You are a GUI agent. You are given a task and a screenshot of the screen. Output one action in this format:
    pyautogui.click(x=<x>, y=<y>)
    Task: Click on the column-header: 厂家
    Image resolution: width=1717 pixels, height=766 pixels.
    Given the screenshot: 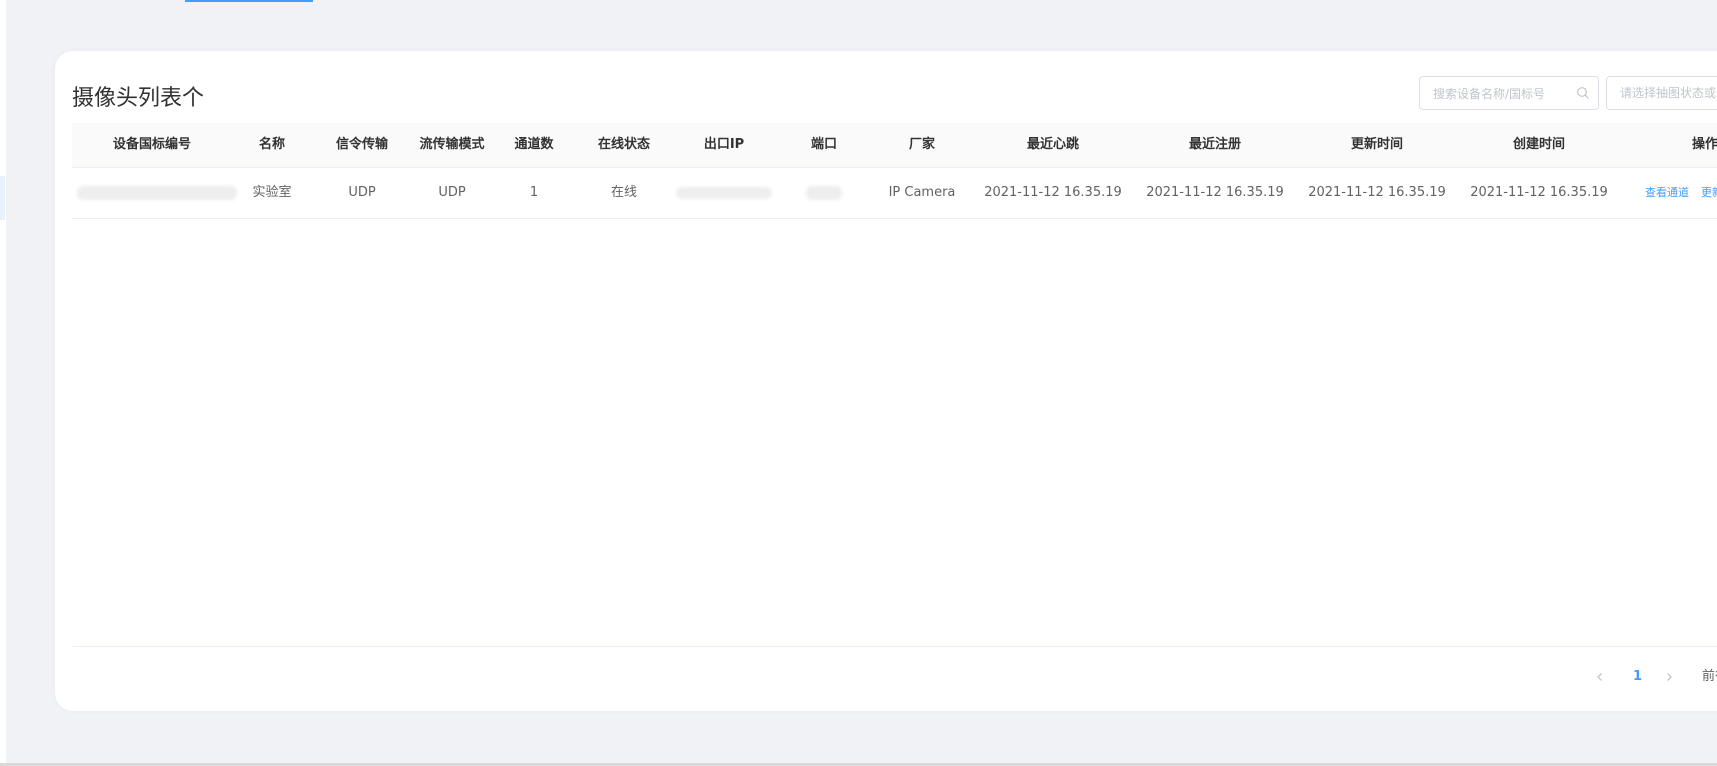 What is the action you would take?
    pyautogui.click(x=921, y=144)
    